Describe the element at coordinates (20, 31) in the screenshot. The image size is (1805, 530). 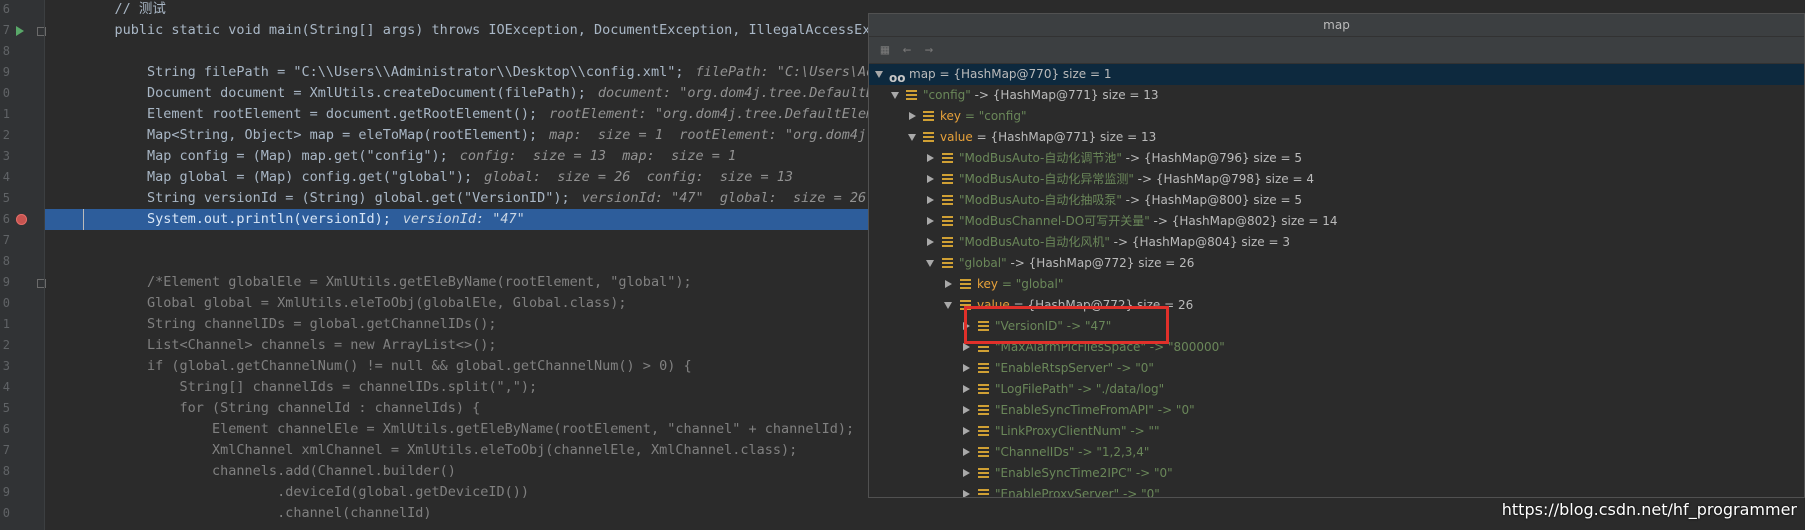
I see `run-icon` at that location.